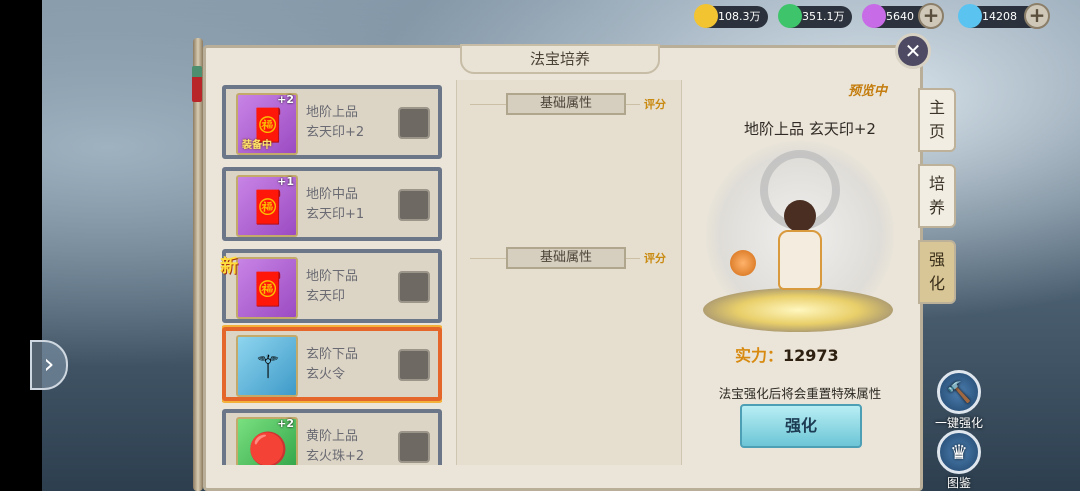 This screenshot has height=491, width=1080. I want to click on panel-title: 法宝培养, so click(560, 59).